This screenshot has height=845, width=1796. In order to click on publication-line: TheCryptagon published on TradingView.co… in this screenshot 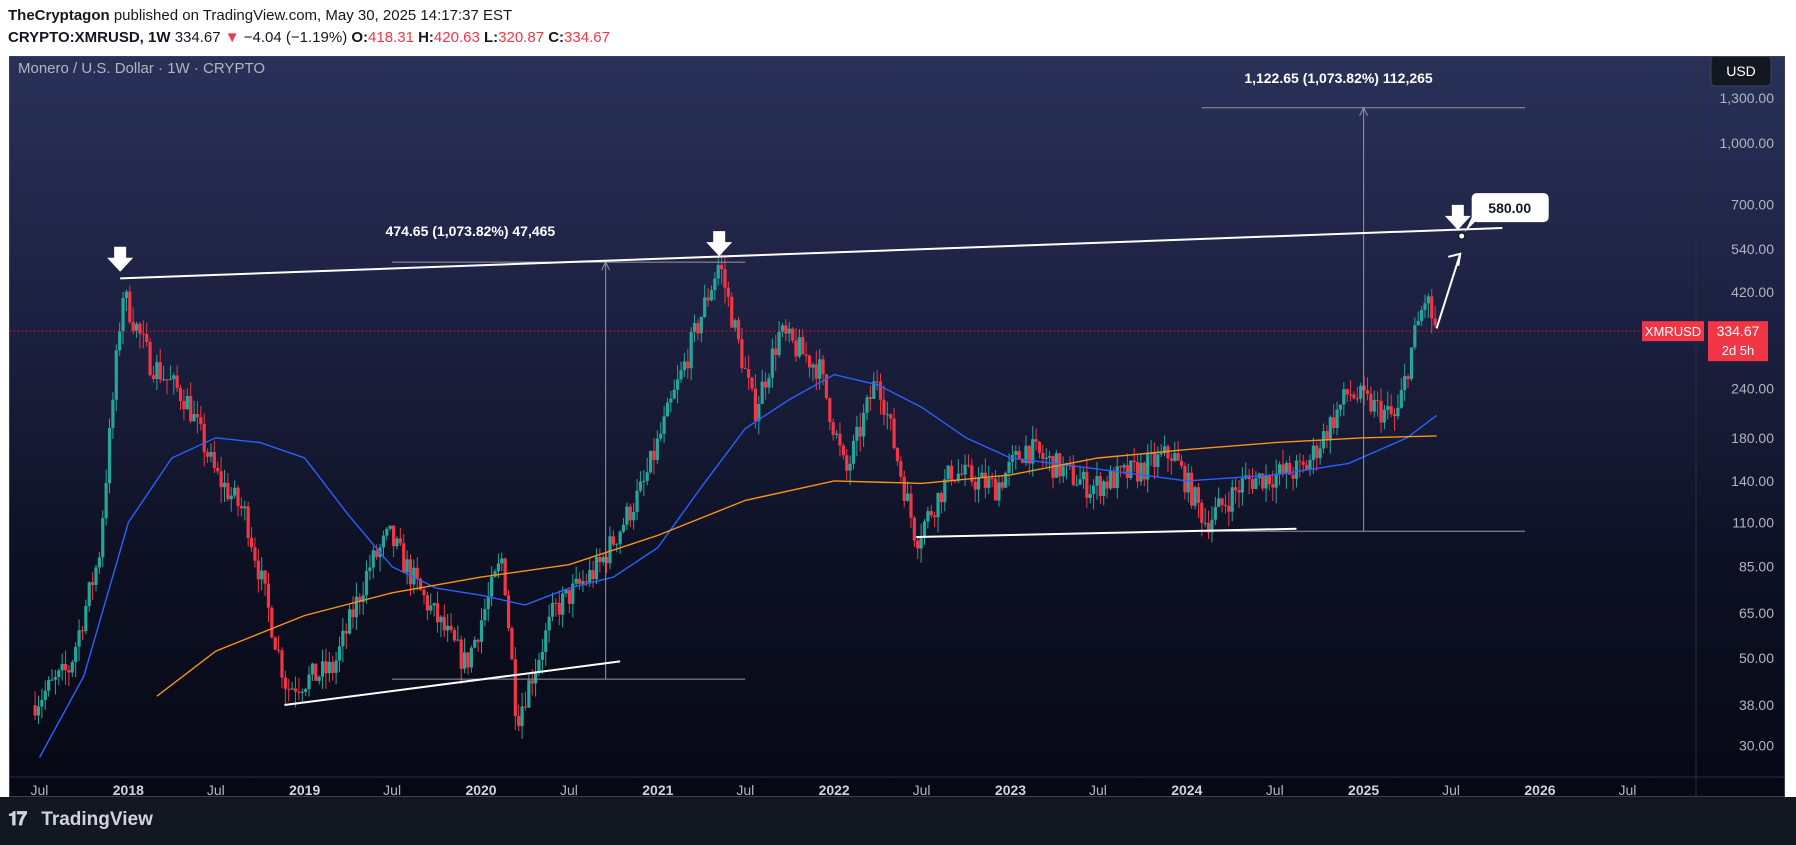, I will do `click(260, 15)`.